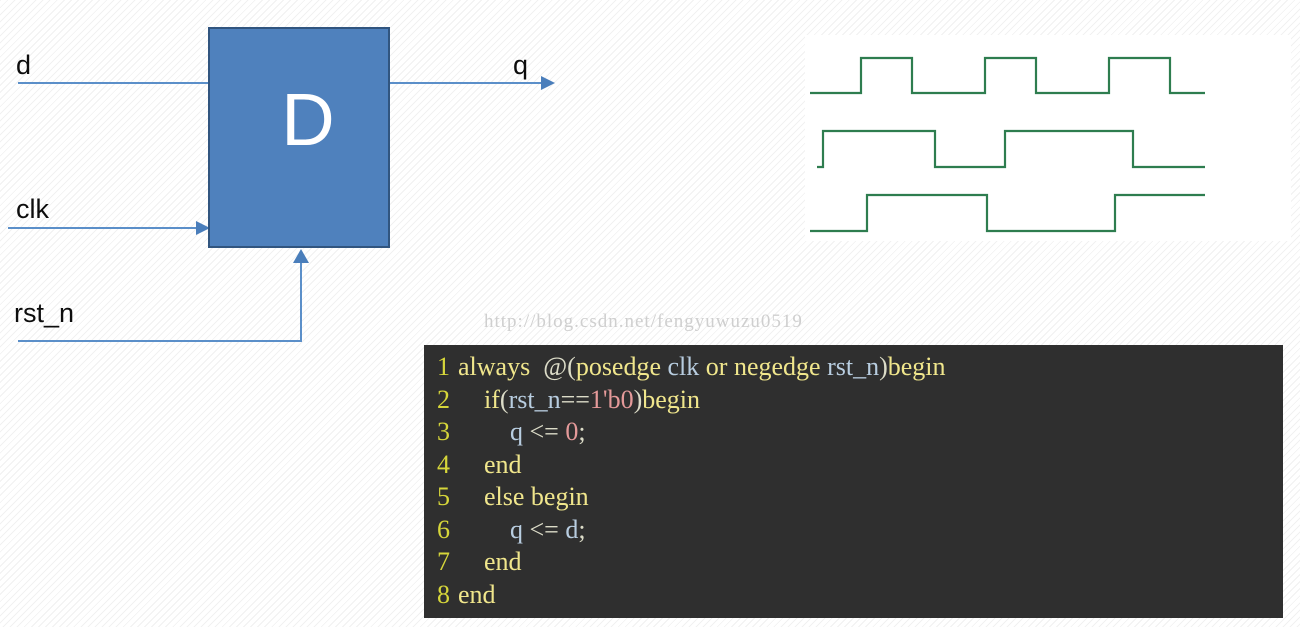 The height and width of the screenshot is (627, 1300). Describe the element at coordinates (1011, 149) in the screenshot. I see `waveform-trace-d` at that location.